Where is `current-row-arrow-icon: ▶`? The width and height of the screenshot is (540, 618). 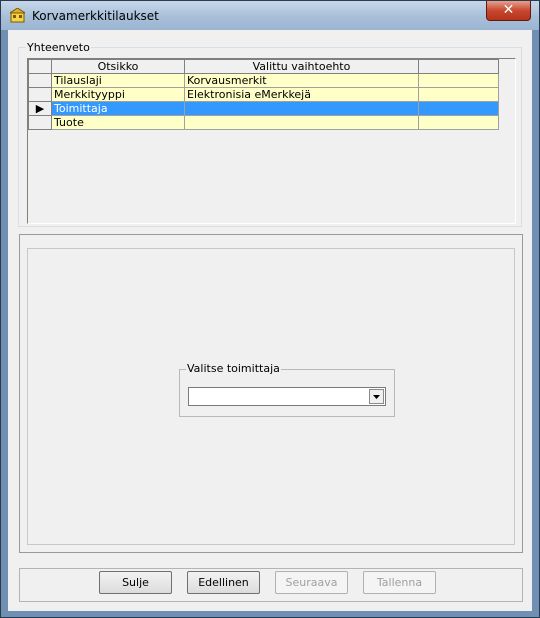 current-row-arrow-icon: ▶ is located at coordinates (40, 108).